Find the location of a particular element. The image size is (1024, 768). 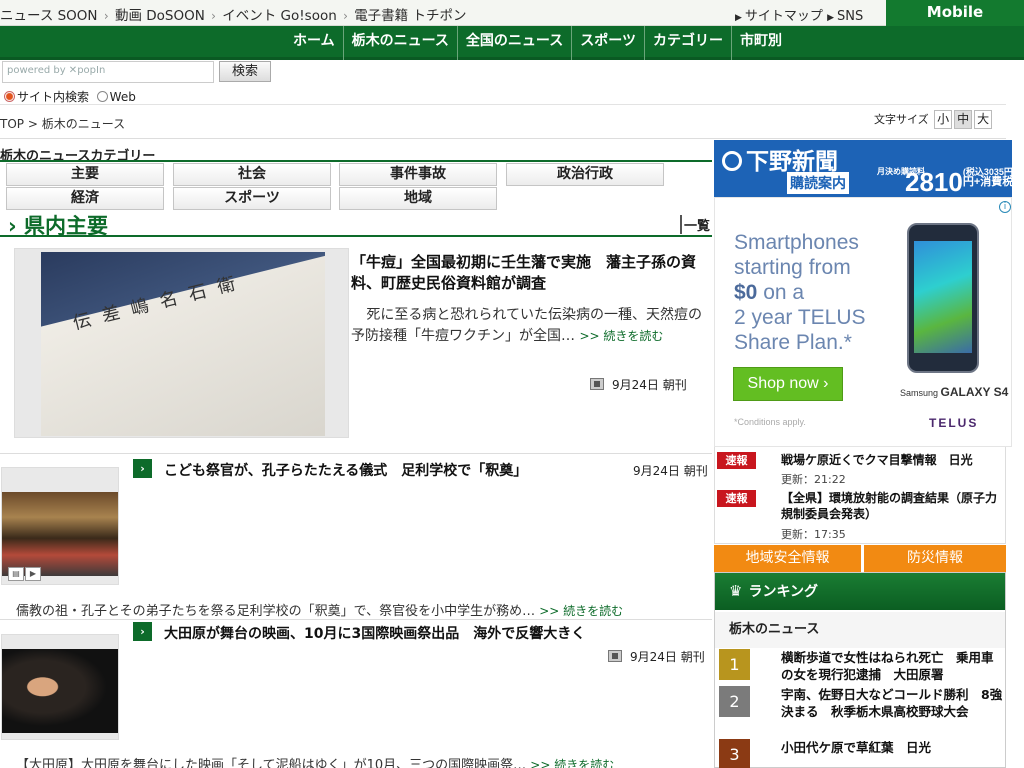

alert-updated: 更新：17:35 is located at coordinates (813, 534).